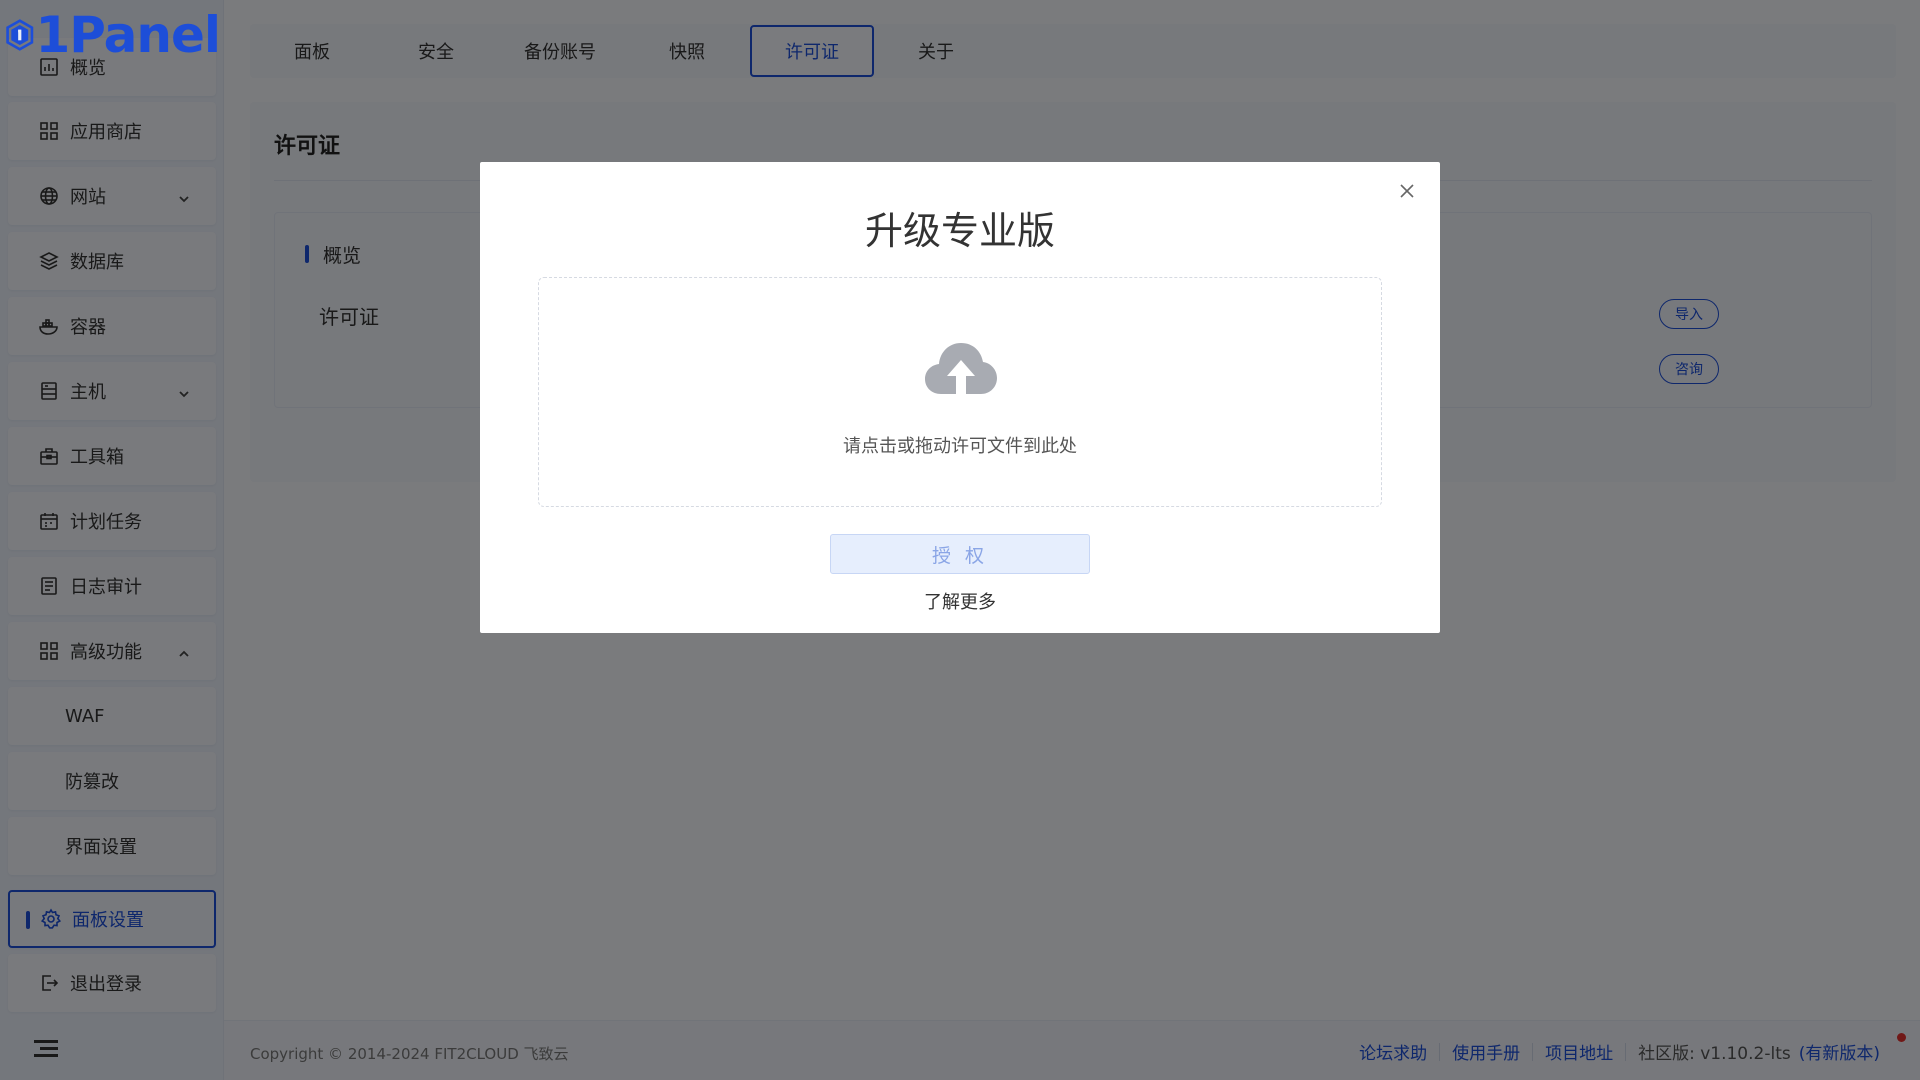 The image size is (1920, 1080). Describe the element at coordinates (960, 554) in the screenshot. I see `authorize-button: 授 权` at that location.